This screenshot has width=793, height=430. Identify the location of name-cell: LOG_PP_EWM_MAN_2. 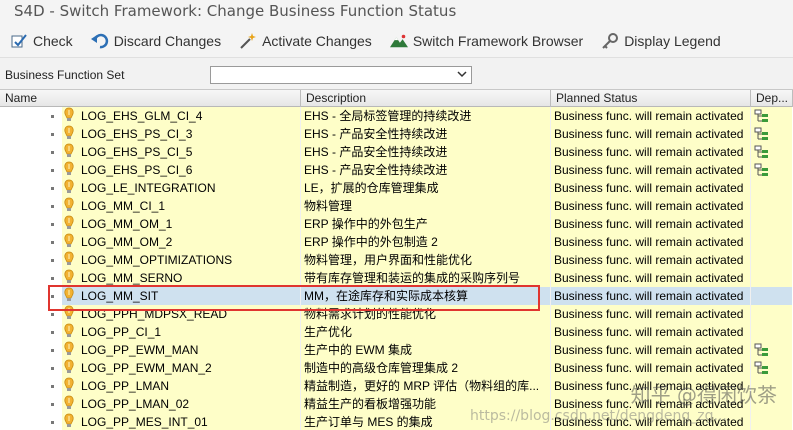
(181, 368).